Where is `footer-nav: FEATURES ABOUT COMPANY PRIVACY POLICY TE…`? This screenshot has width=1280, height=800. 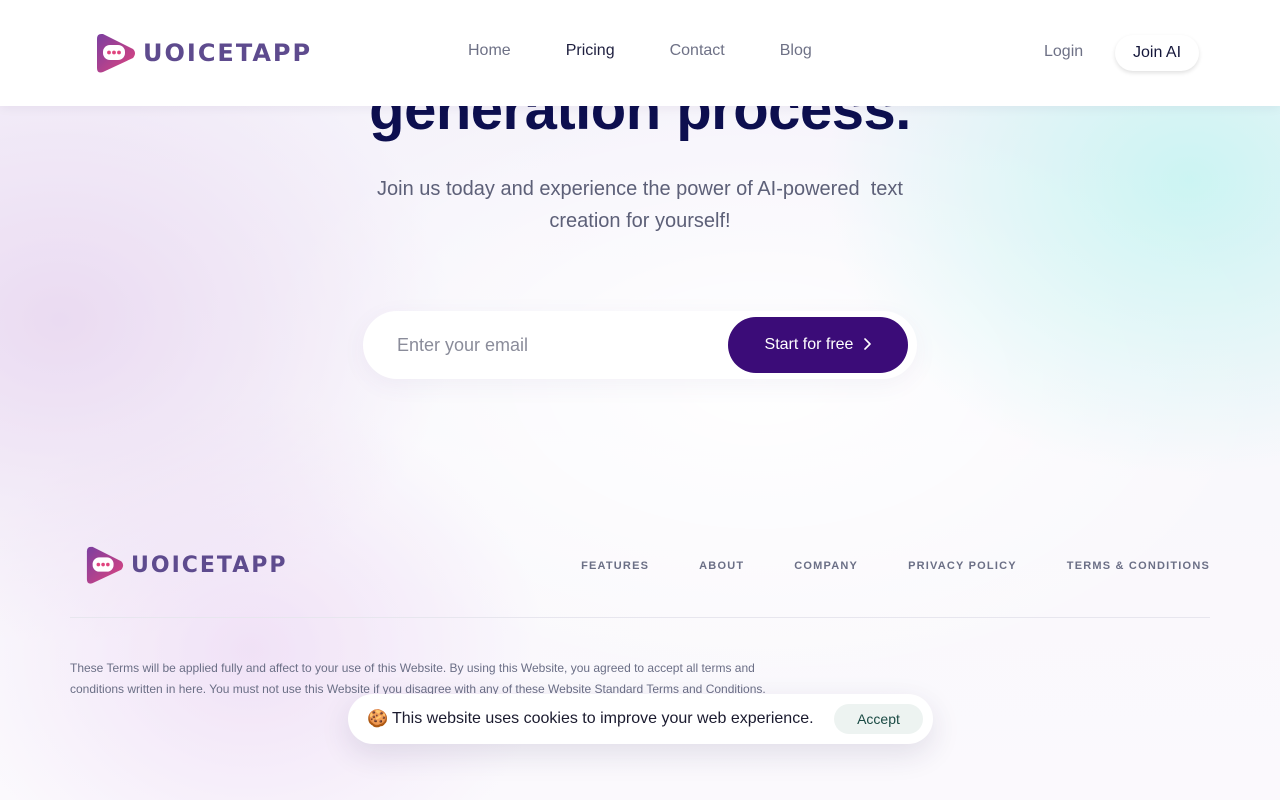
footer-nav: FEATURES ABOUT COMPANY PRIVACY POLICY TE… is located at coordinates (870, 566).